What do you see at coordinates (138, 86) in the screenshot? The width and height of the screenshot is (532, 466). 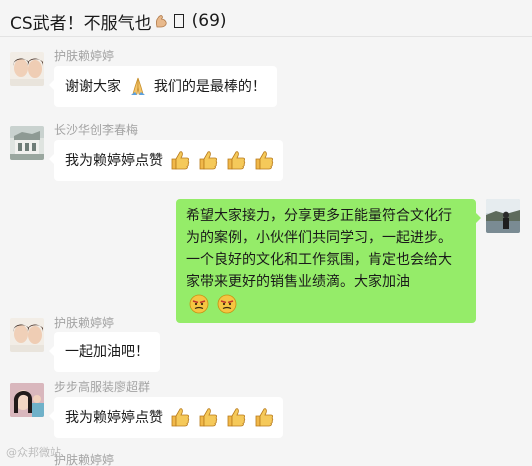 I see `pray-emoji-icon` at bounding box center [138, 86].